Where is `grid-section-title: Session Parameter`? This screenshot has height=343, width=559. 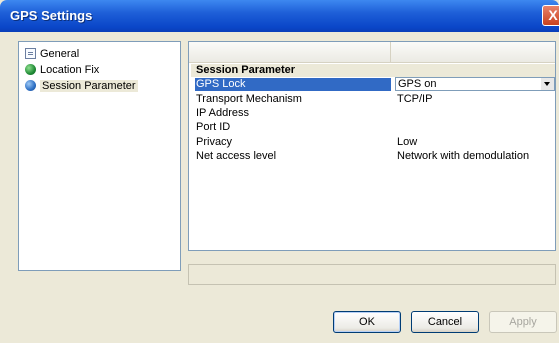 grid-section-title: Session Parameter is located at coordinates (373, 70).